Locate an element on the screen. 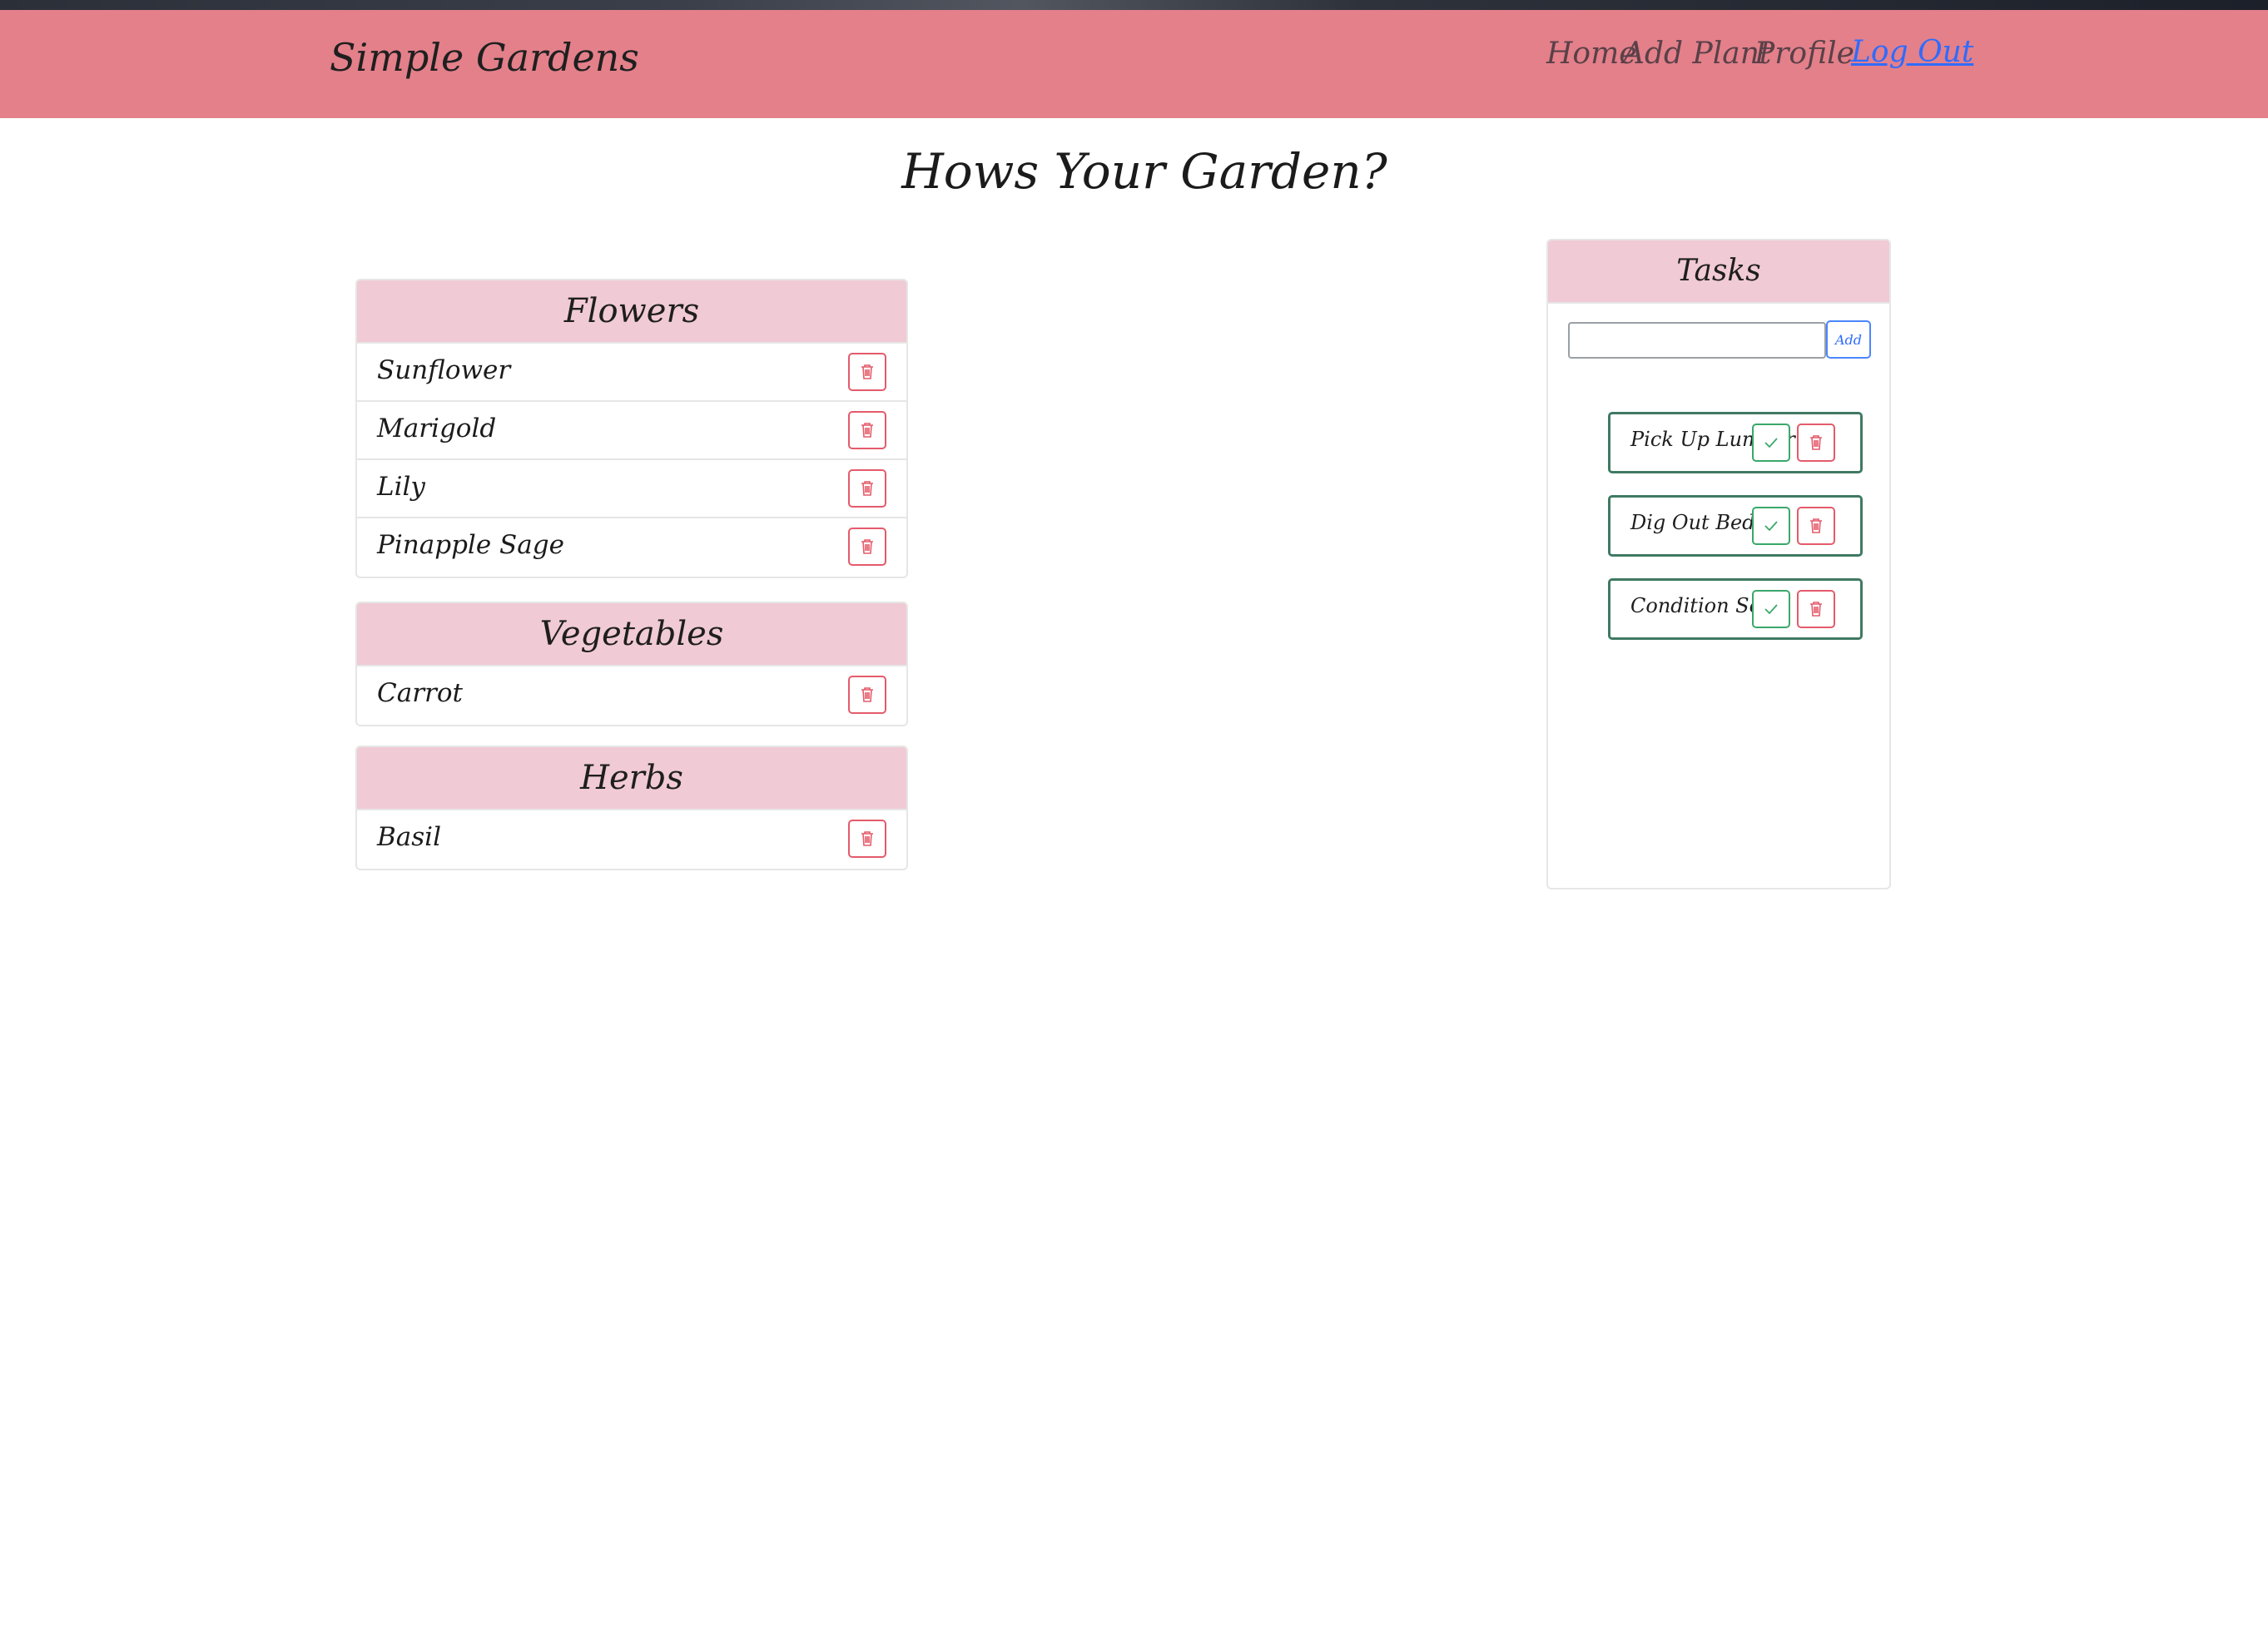 This screenshot has width=2268, height=1625. task-label: Dig Out Bed is located at coordinates (1692, 522).